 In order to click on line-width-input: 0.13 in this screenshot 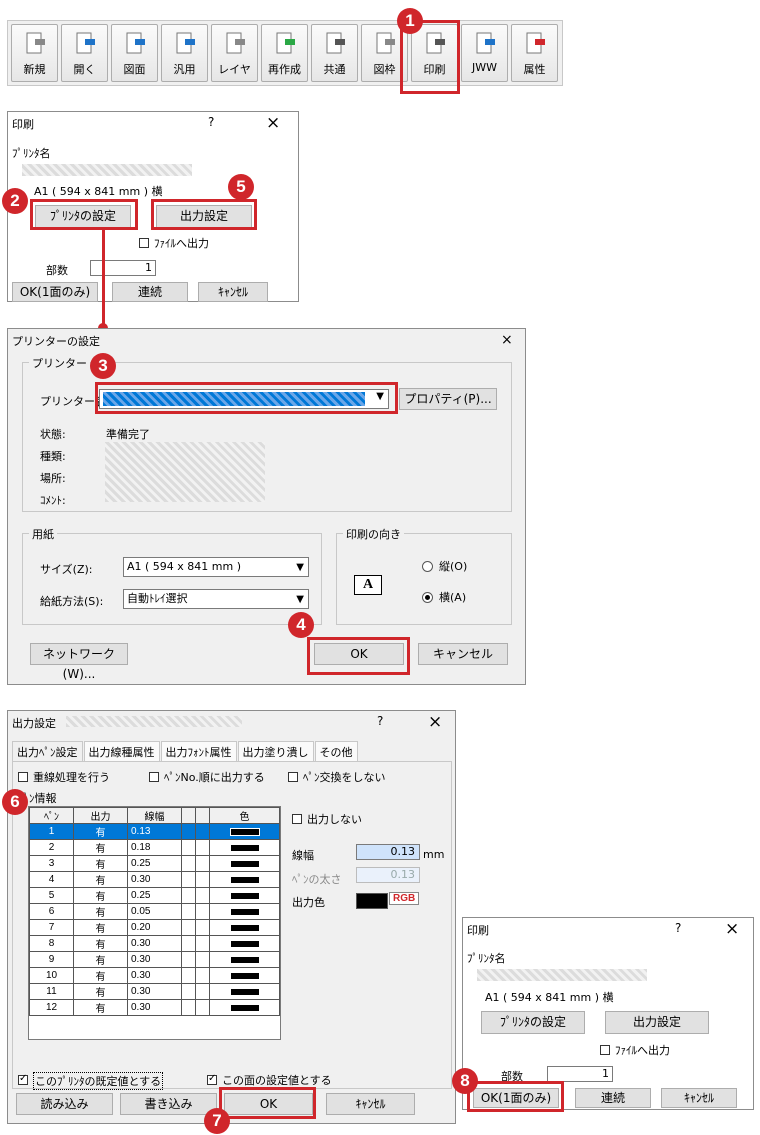, I will do `click(388, 852)`.